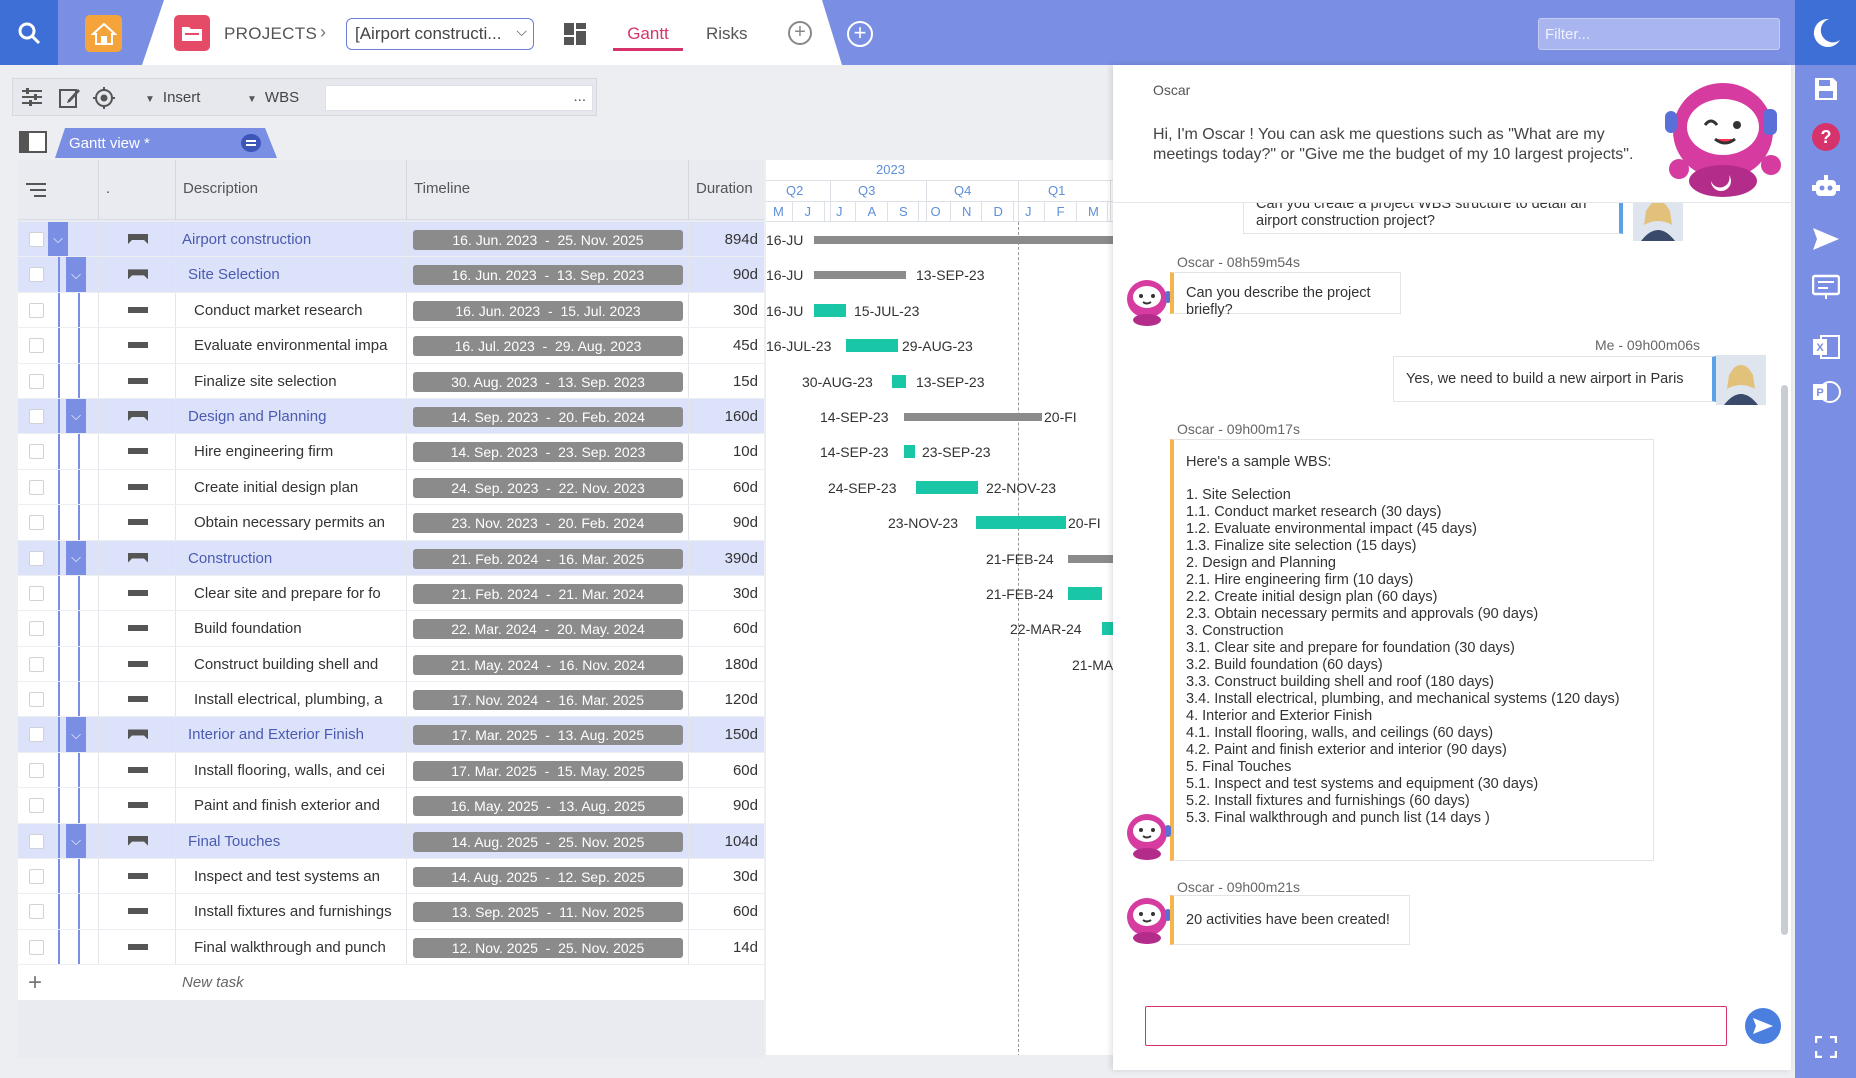  What do you see at coordinates (732, 664) in the screenshot?
I see `task-duration: 180d` at bounding box center [732, 664].